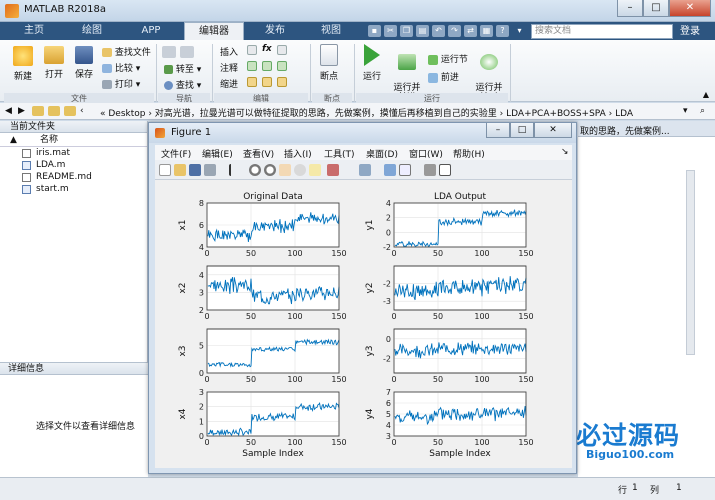 This screenshot has width=715, height=500. Describe the element at coordinates (382, 153) in the screenshot. I see `menu-desktop: 桌面(D)` at that location.